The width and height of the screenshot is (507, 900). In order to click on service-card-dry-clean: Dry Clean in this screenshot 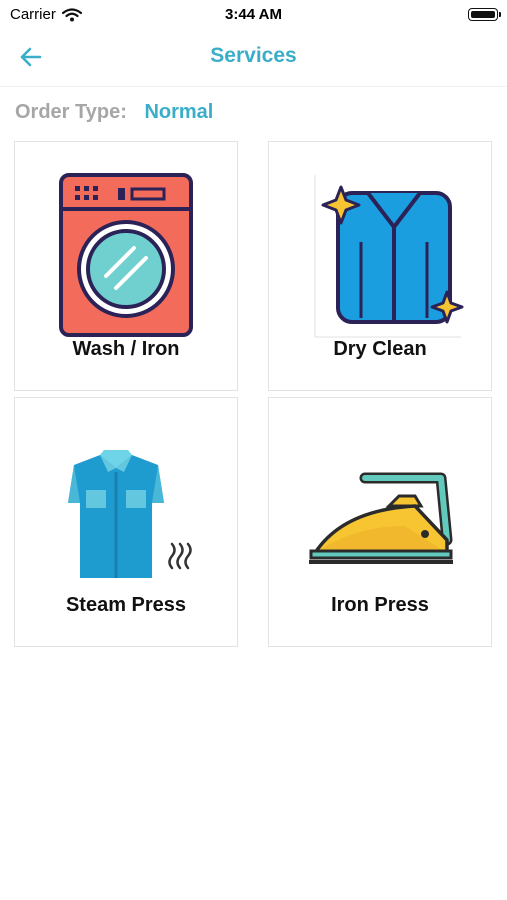, I will do `click(380, 266)`.